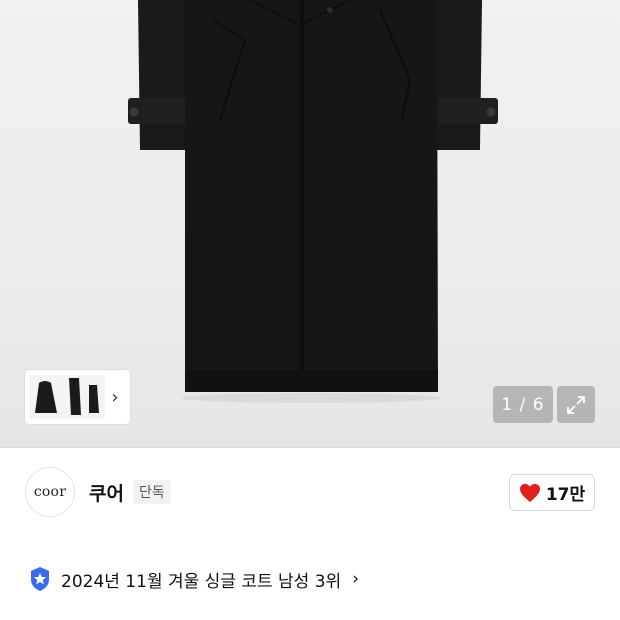 The image size is (620, 620). Describe the element at coordinates (40, 579) in the screenshot. I see `star-badge-icon` at that location.